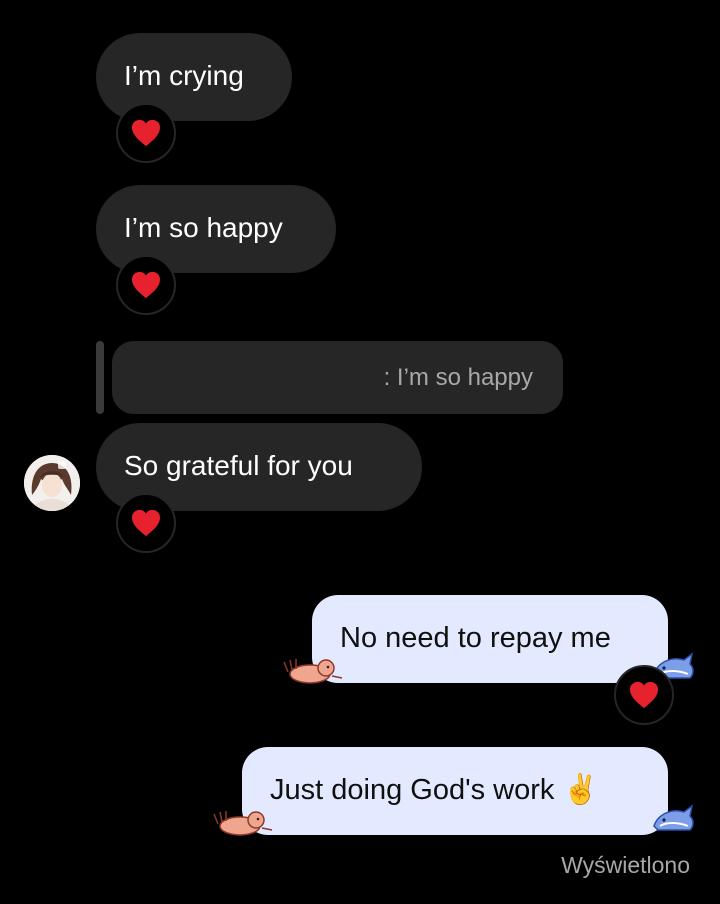 The image size is (720, 904). I want to click on message-text: So grateful for you, so click(238, 465).